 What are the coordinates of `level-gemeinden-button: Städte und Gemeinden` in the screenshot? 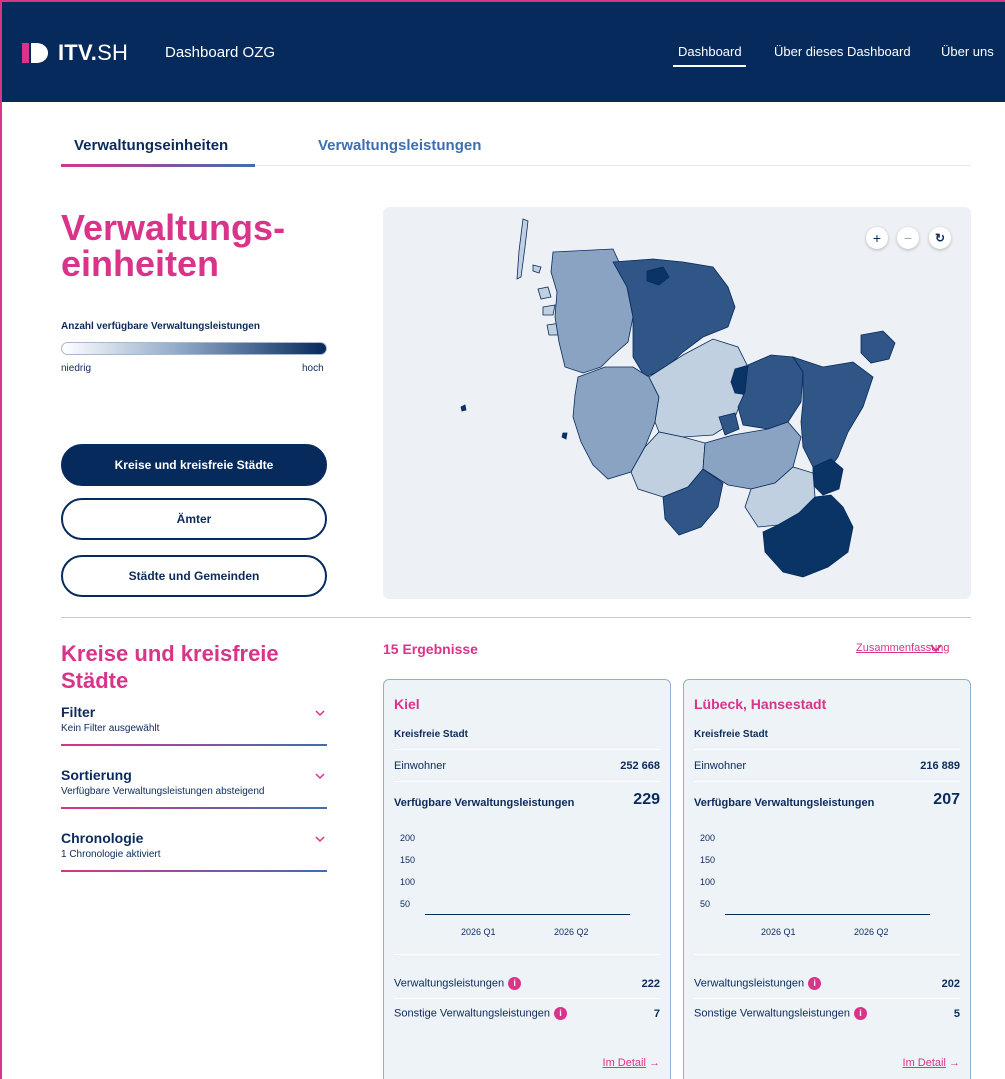 It's located at (194, 576).